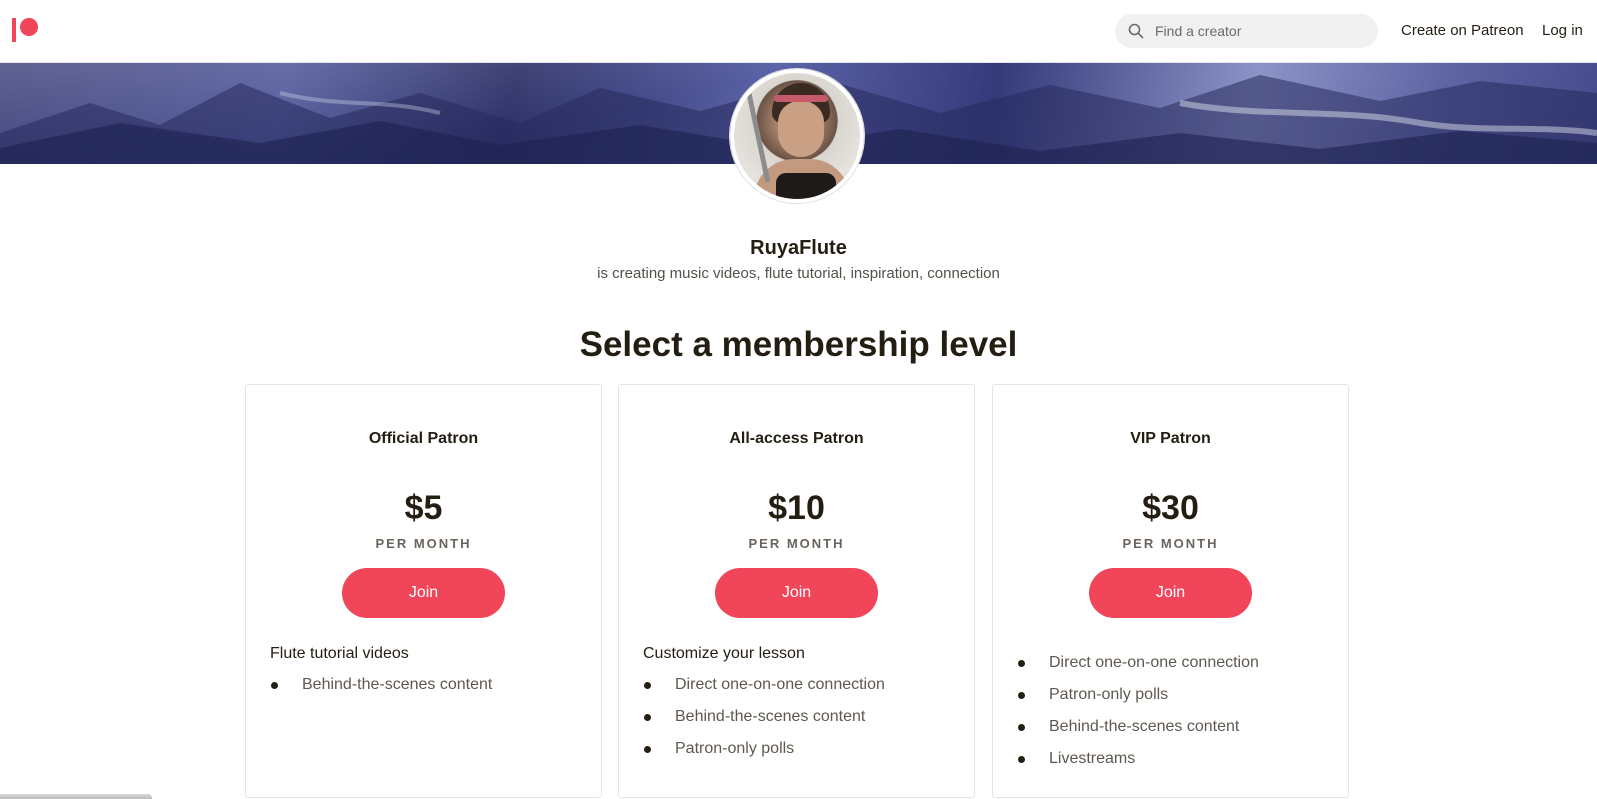 This screenshot has height=799, width=1597. Describe the element at coordinates (1136, 31) in the screenshot. I see `search-icon` at that location.